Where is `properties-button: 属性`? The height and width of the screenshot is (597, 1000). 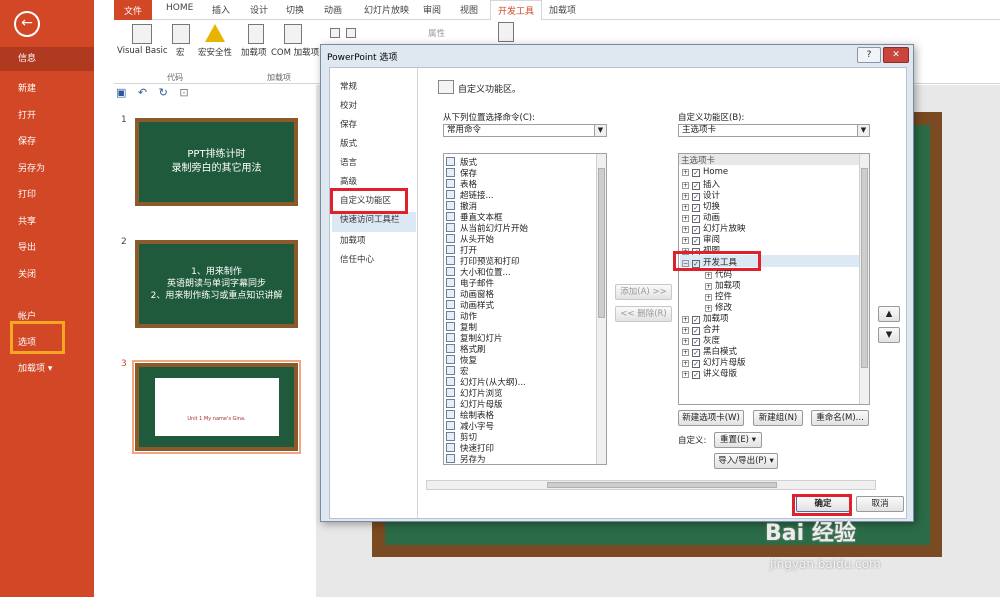 properties-button: 属性 is located at coordinates (436, 33).